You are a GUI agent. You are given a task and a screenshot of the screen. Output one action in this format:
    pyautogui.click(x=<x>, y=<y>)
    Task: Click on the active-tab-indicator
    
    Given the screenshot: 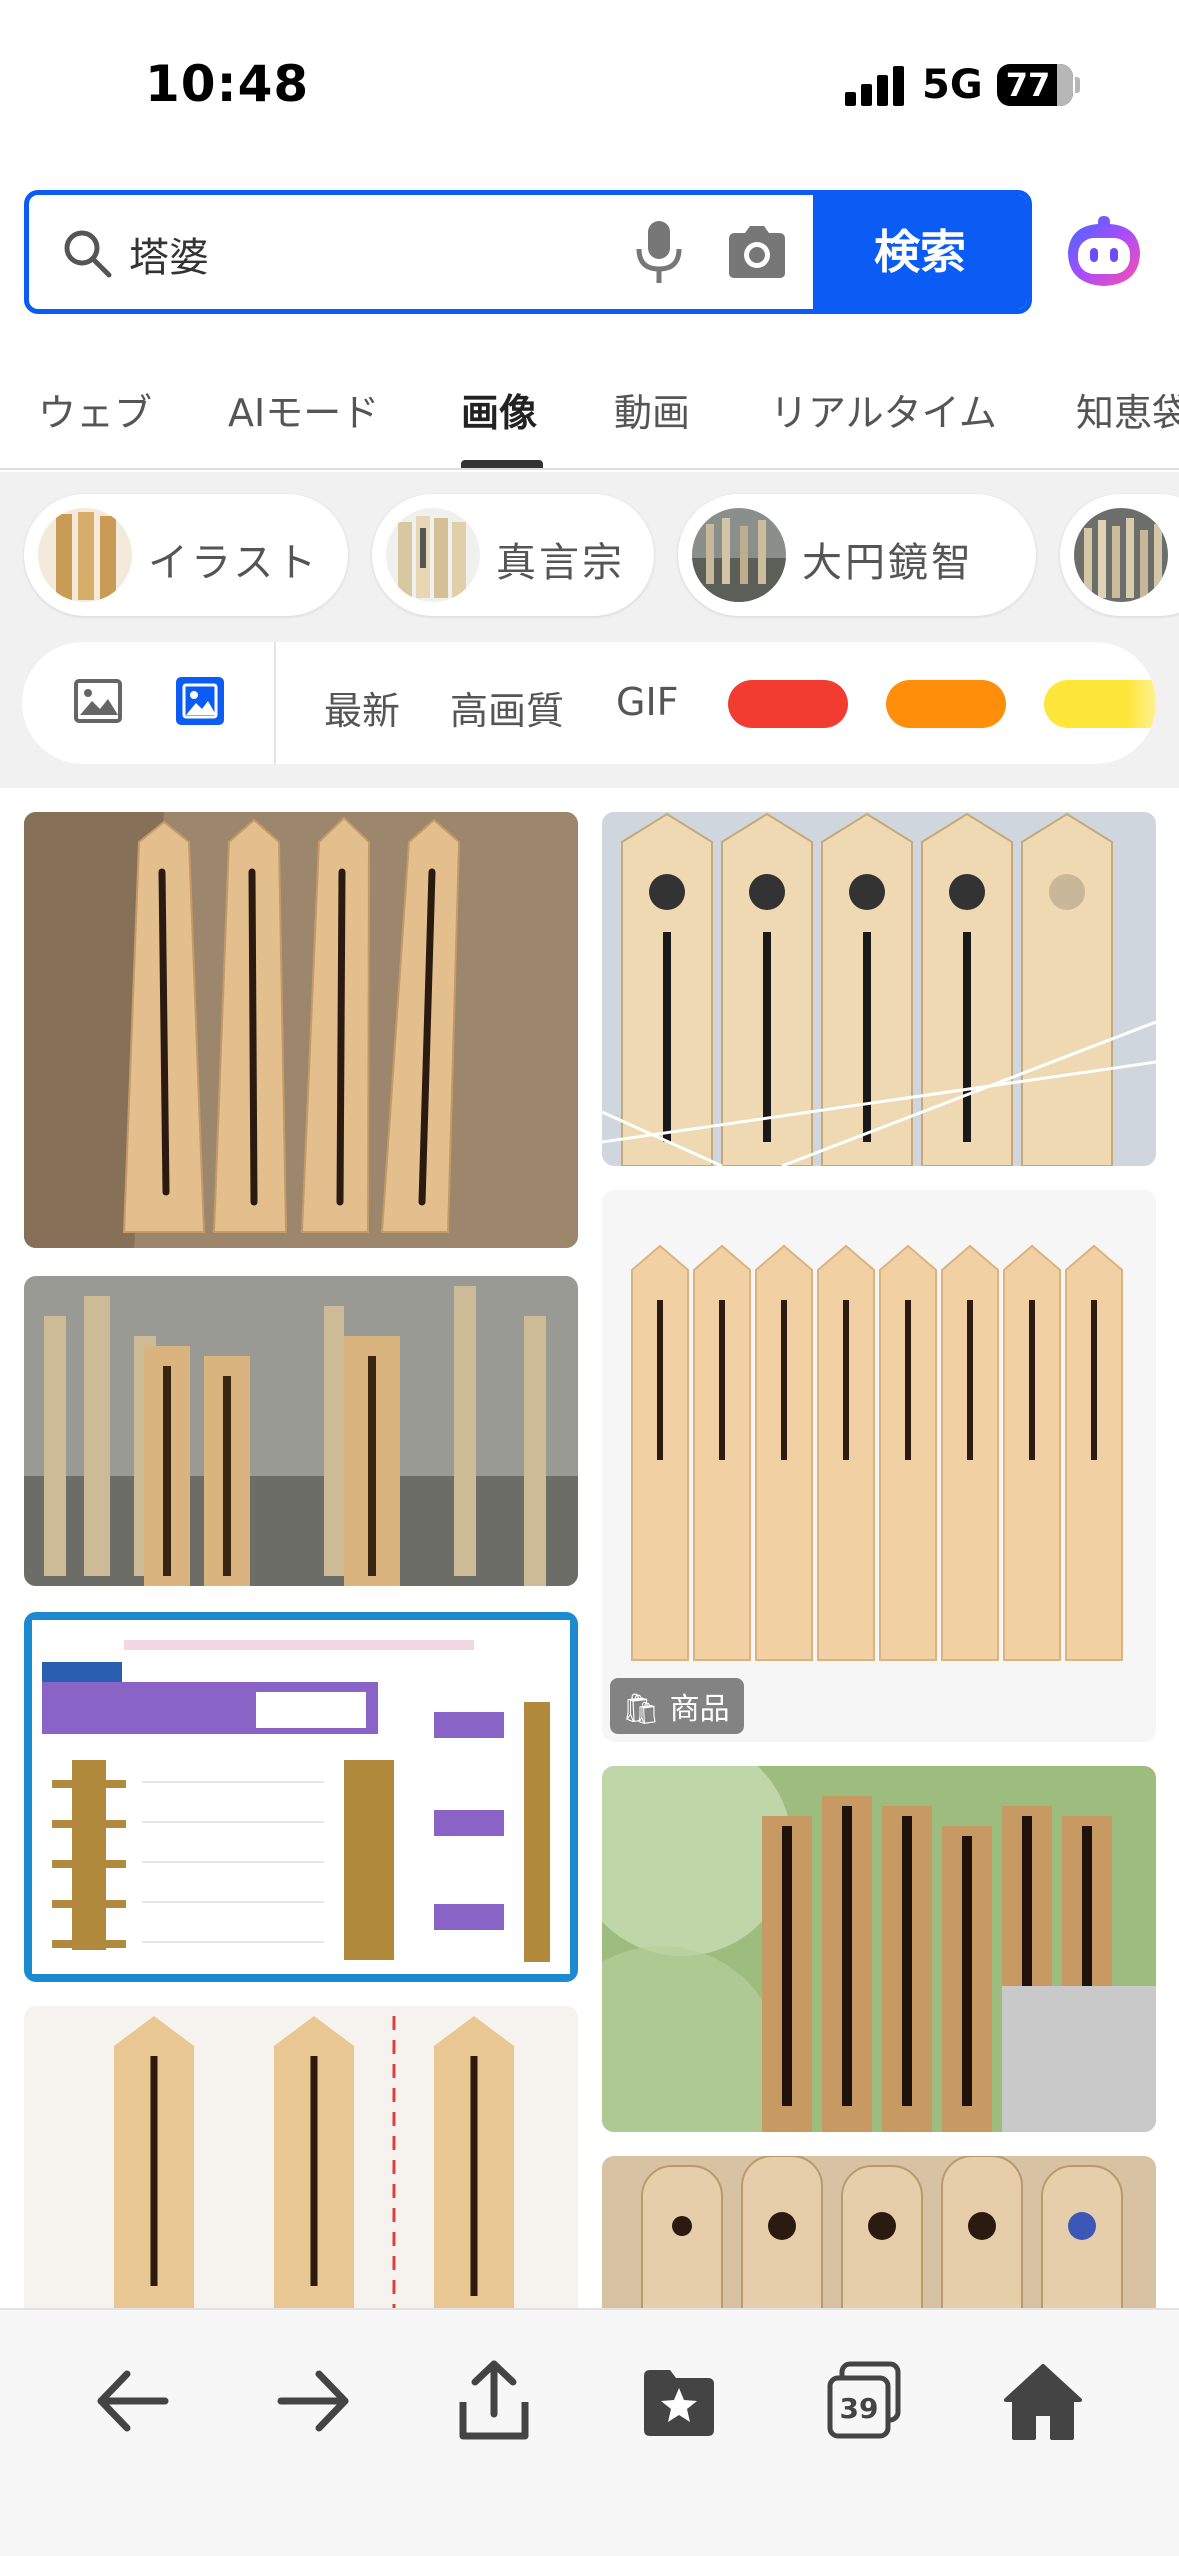 What is the action you would take?
    pyautogui.click(x=502, y=464)
    